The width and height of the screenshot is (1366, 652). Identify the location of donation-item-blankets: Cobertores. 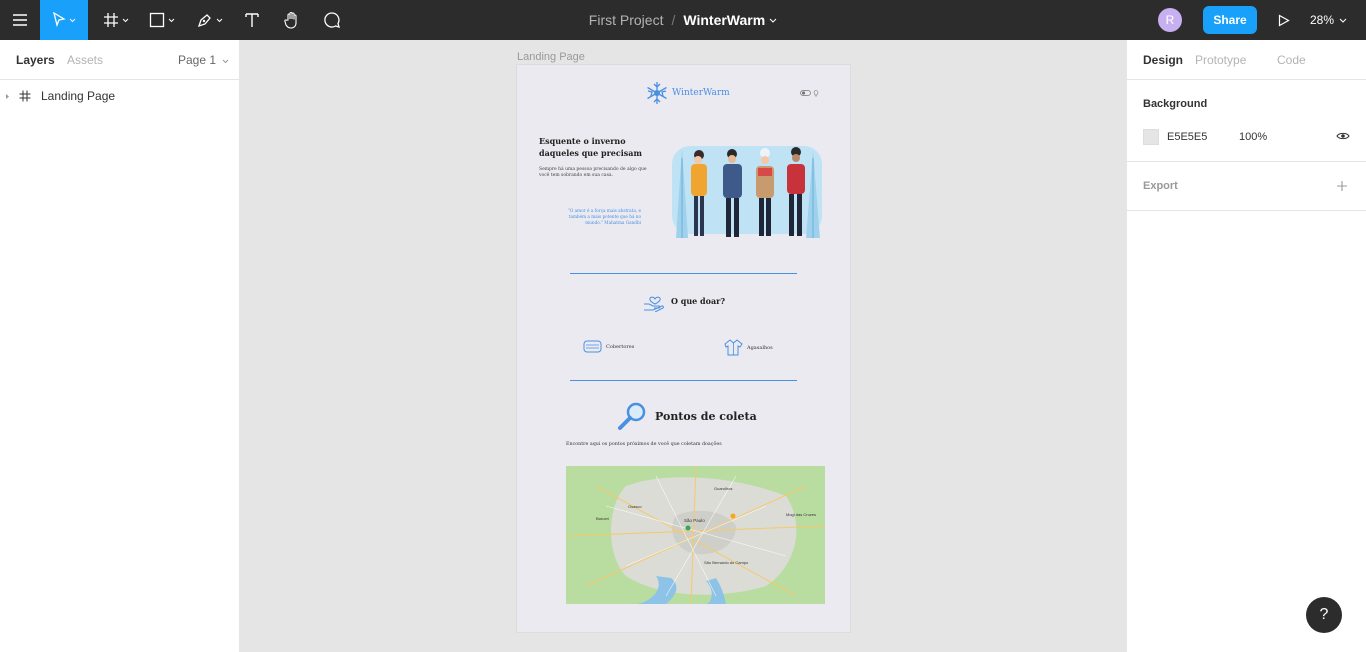
(608, 346).